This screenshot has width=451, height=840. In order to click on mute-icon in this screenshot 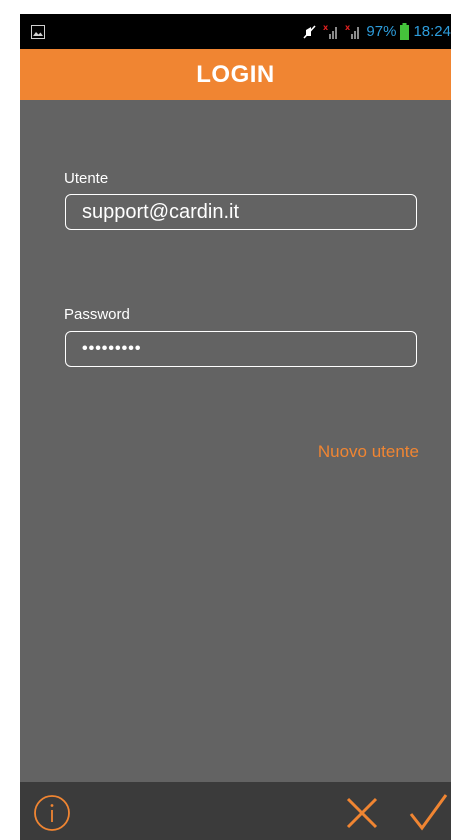, I will do `click(310, 31)`.